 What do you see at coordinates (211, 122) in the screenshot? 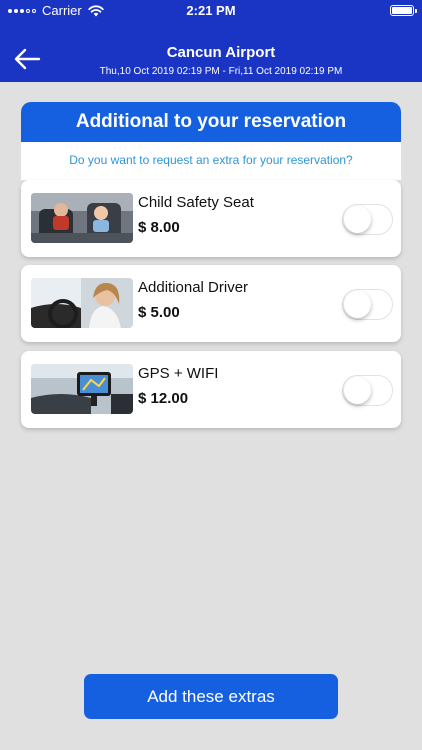
I see `extras-panel-heading: Additional to your reservation` at bounding box center [211, 122].